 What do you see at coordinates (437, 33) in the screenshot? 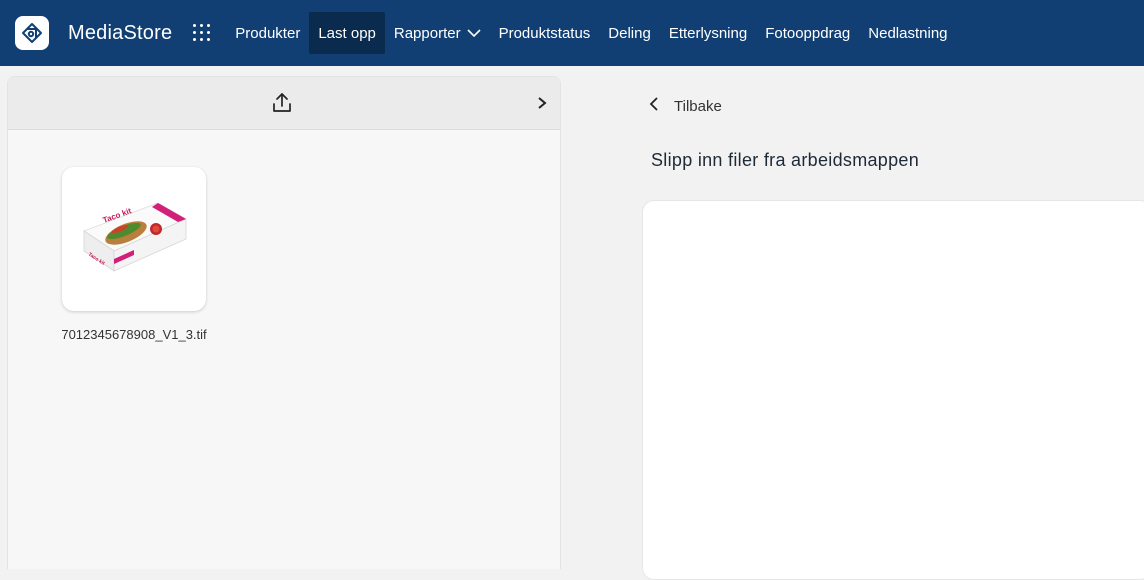
I see `nav-item-rapporter: Rapporter` at bounding box center [437, 33].